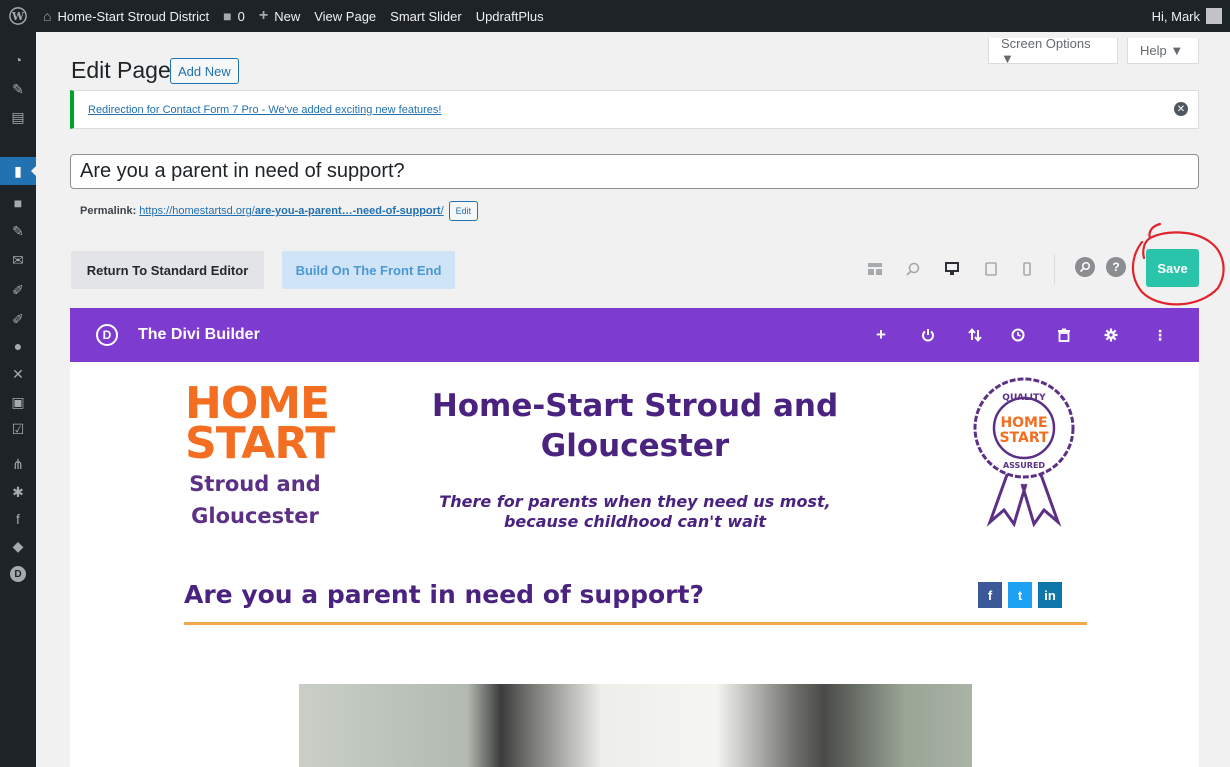 Image resolution: width=1230 pixels, height=767 pixels. I want to click on permalink-slug: are-you-a-parent…-need-of-support, so click(347, 211).